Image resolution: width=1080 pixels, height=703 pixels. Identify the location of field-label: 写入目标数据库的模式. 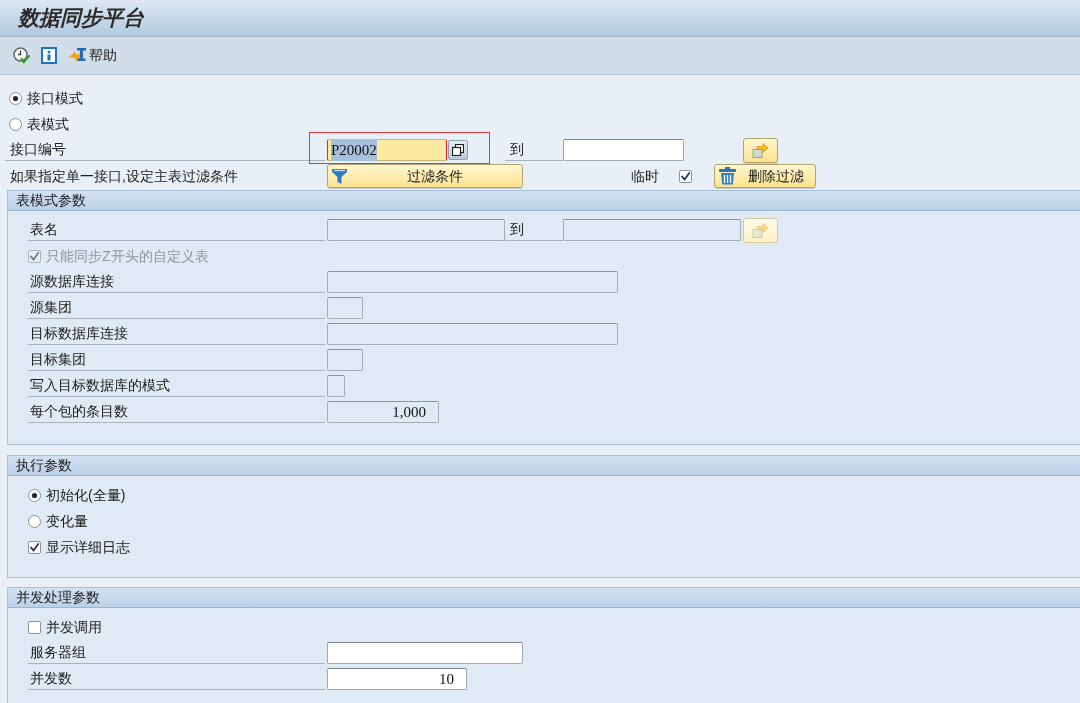
(100, 385).